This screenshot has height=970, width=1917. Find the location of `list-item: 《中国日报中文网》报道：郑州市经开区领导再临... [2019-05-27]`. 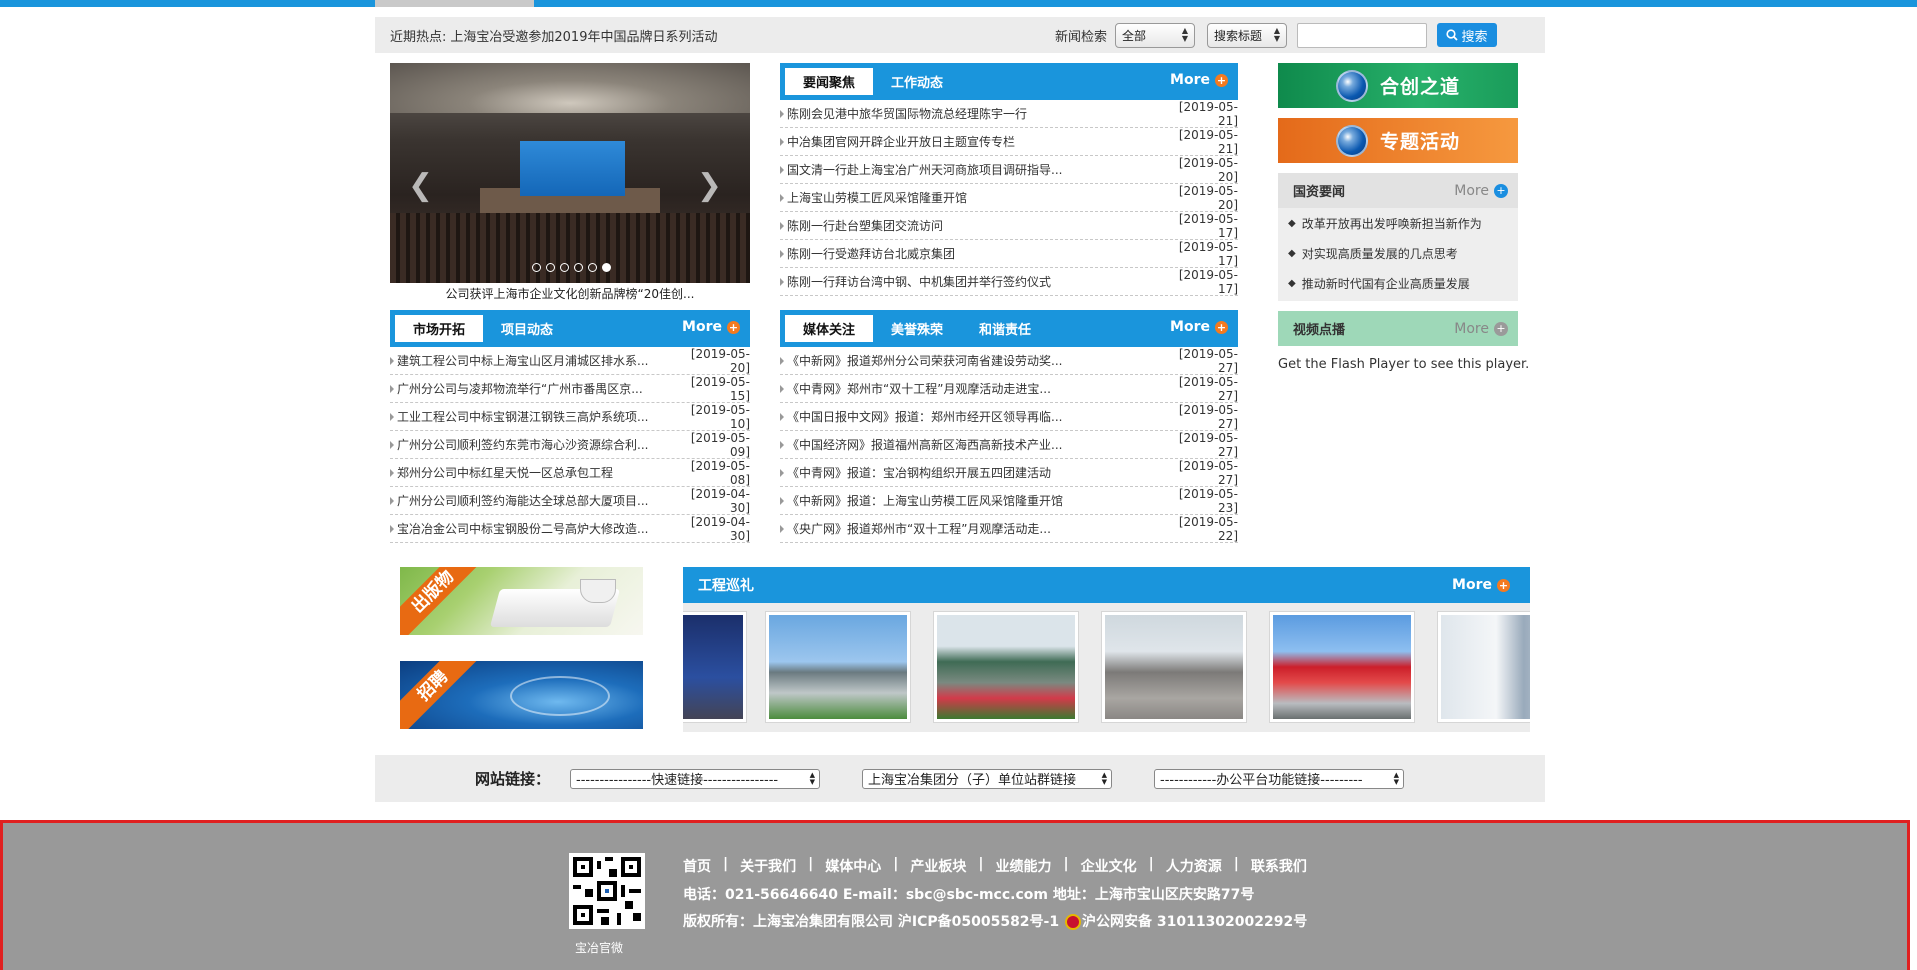

list-item: 《中国日报中文网》报道：郑州市经开区领导再临... [2019-05-27] is located at coordinates (1009, 417).